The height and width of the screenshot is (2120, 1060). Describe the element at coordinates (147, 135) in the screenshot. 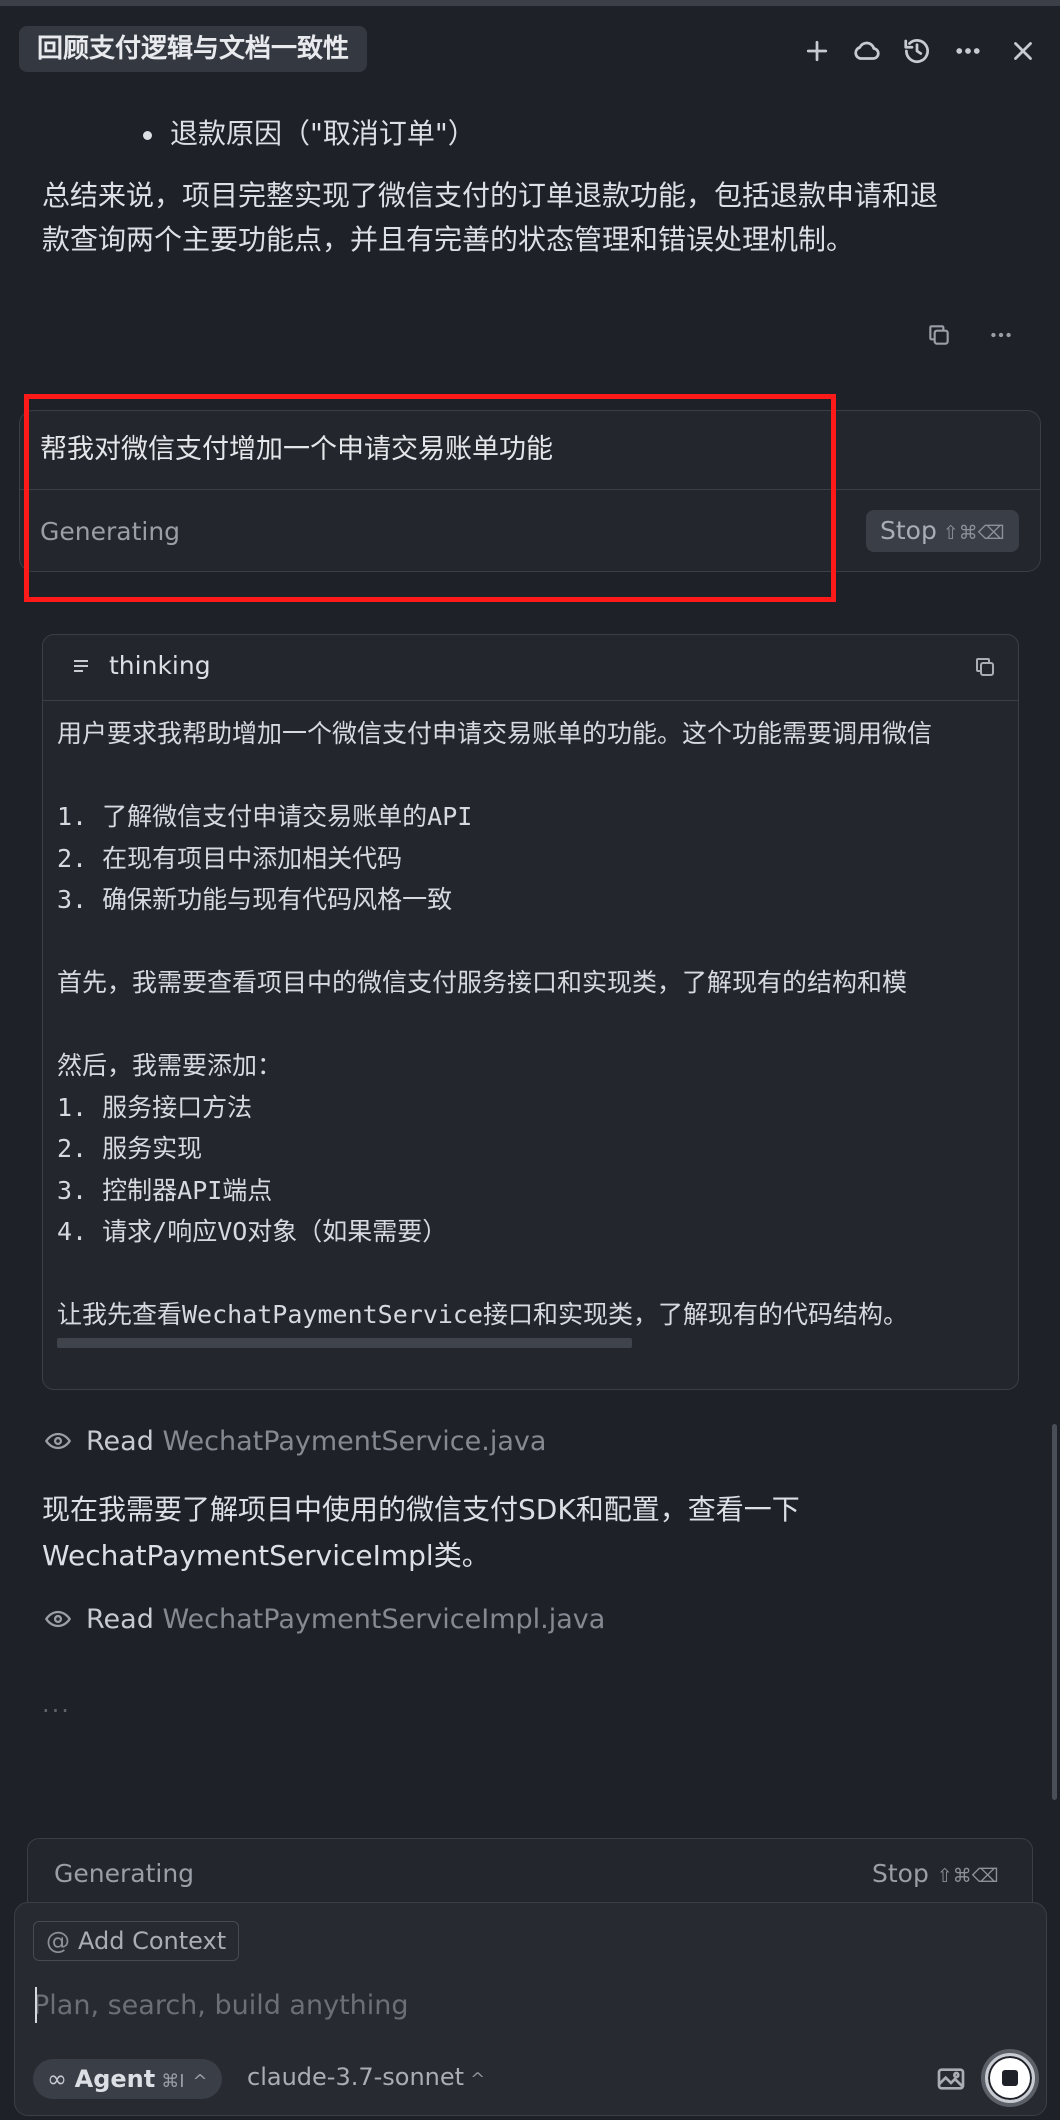

I see `bullet-marker` at that location.